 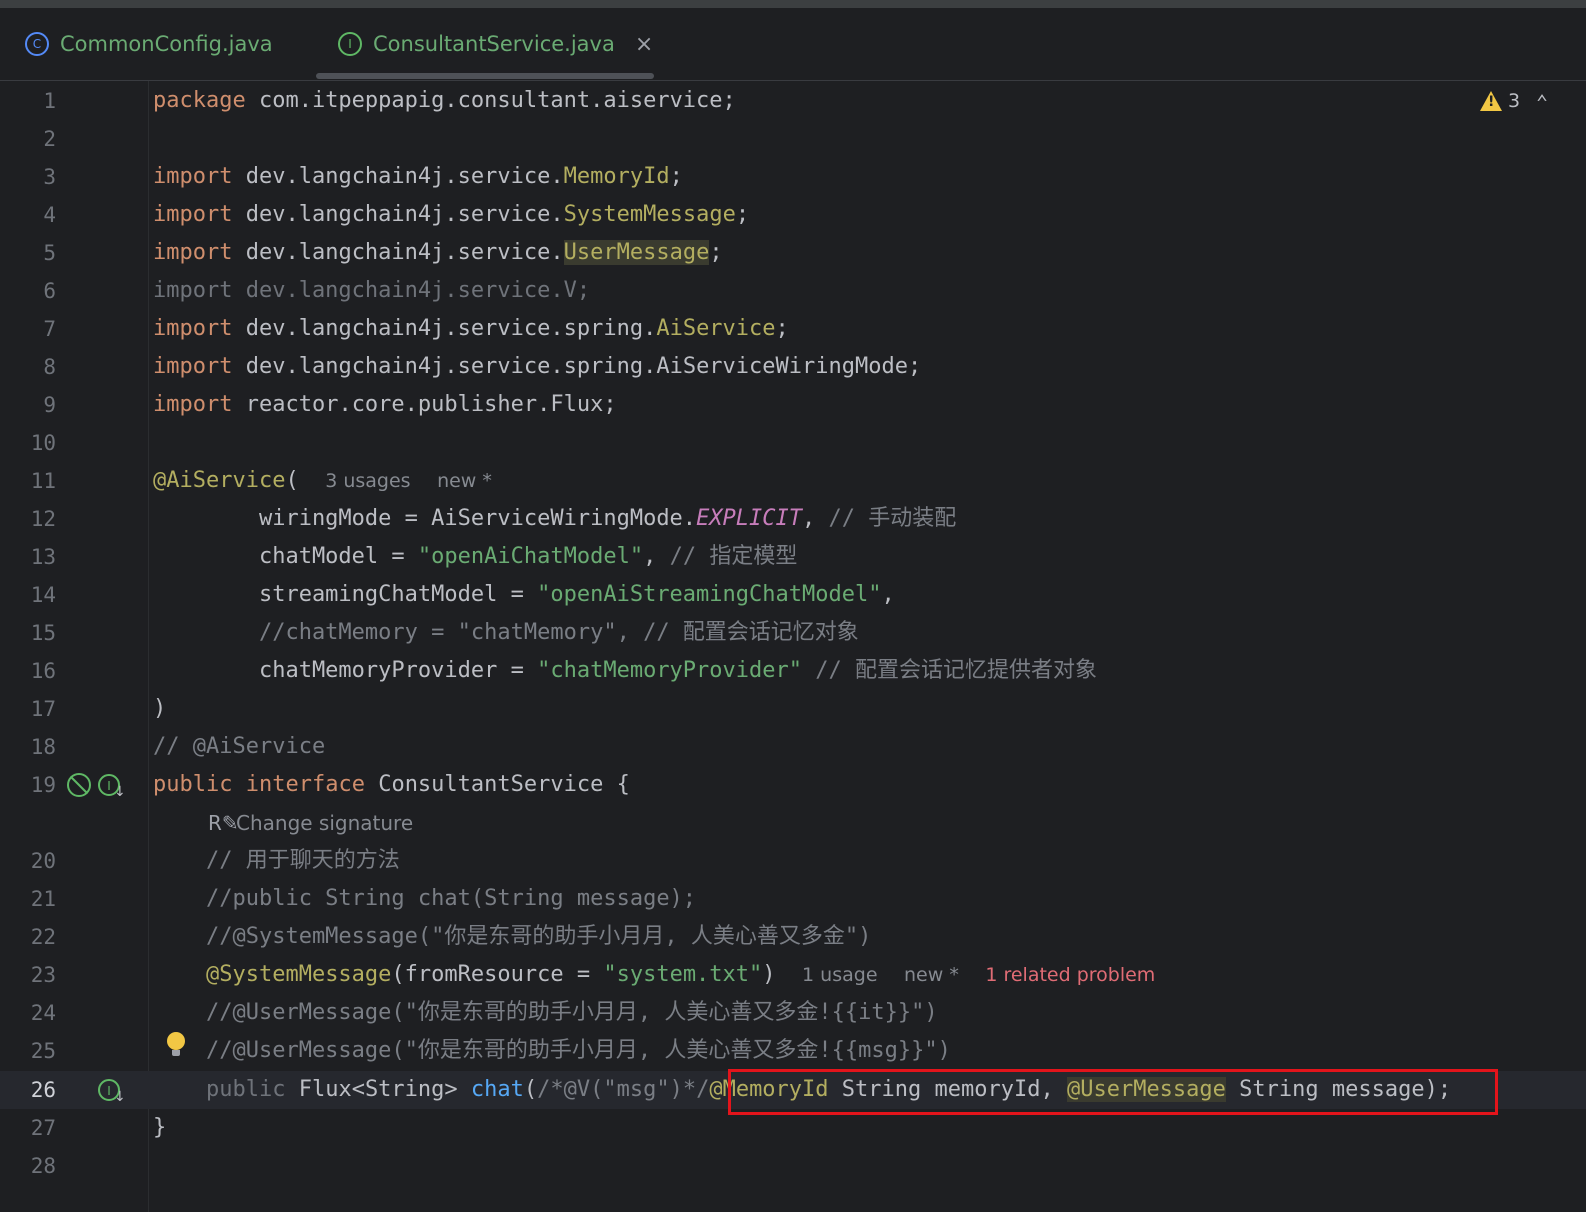 I want to click on code-line: 6 import dev.langchain4j.service.V;, so click(x=793, y=291).